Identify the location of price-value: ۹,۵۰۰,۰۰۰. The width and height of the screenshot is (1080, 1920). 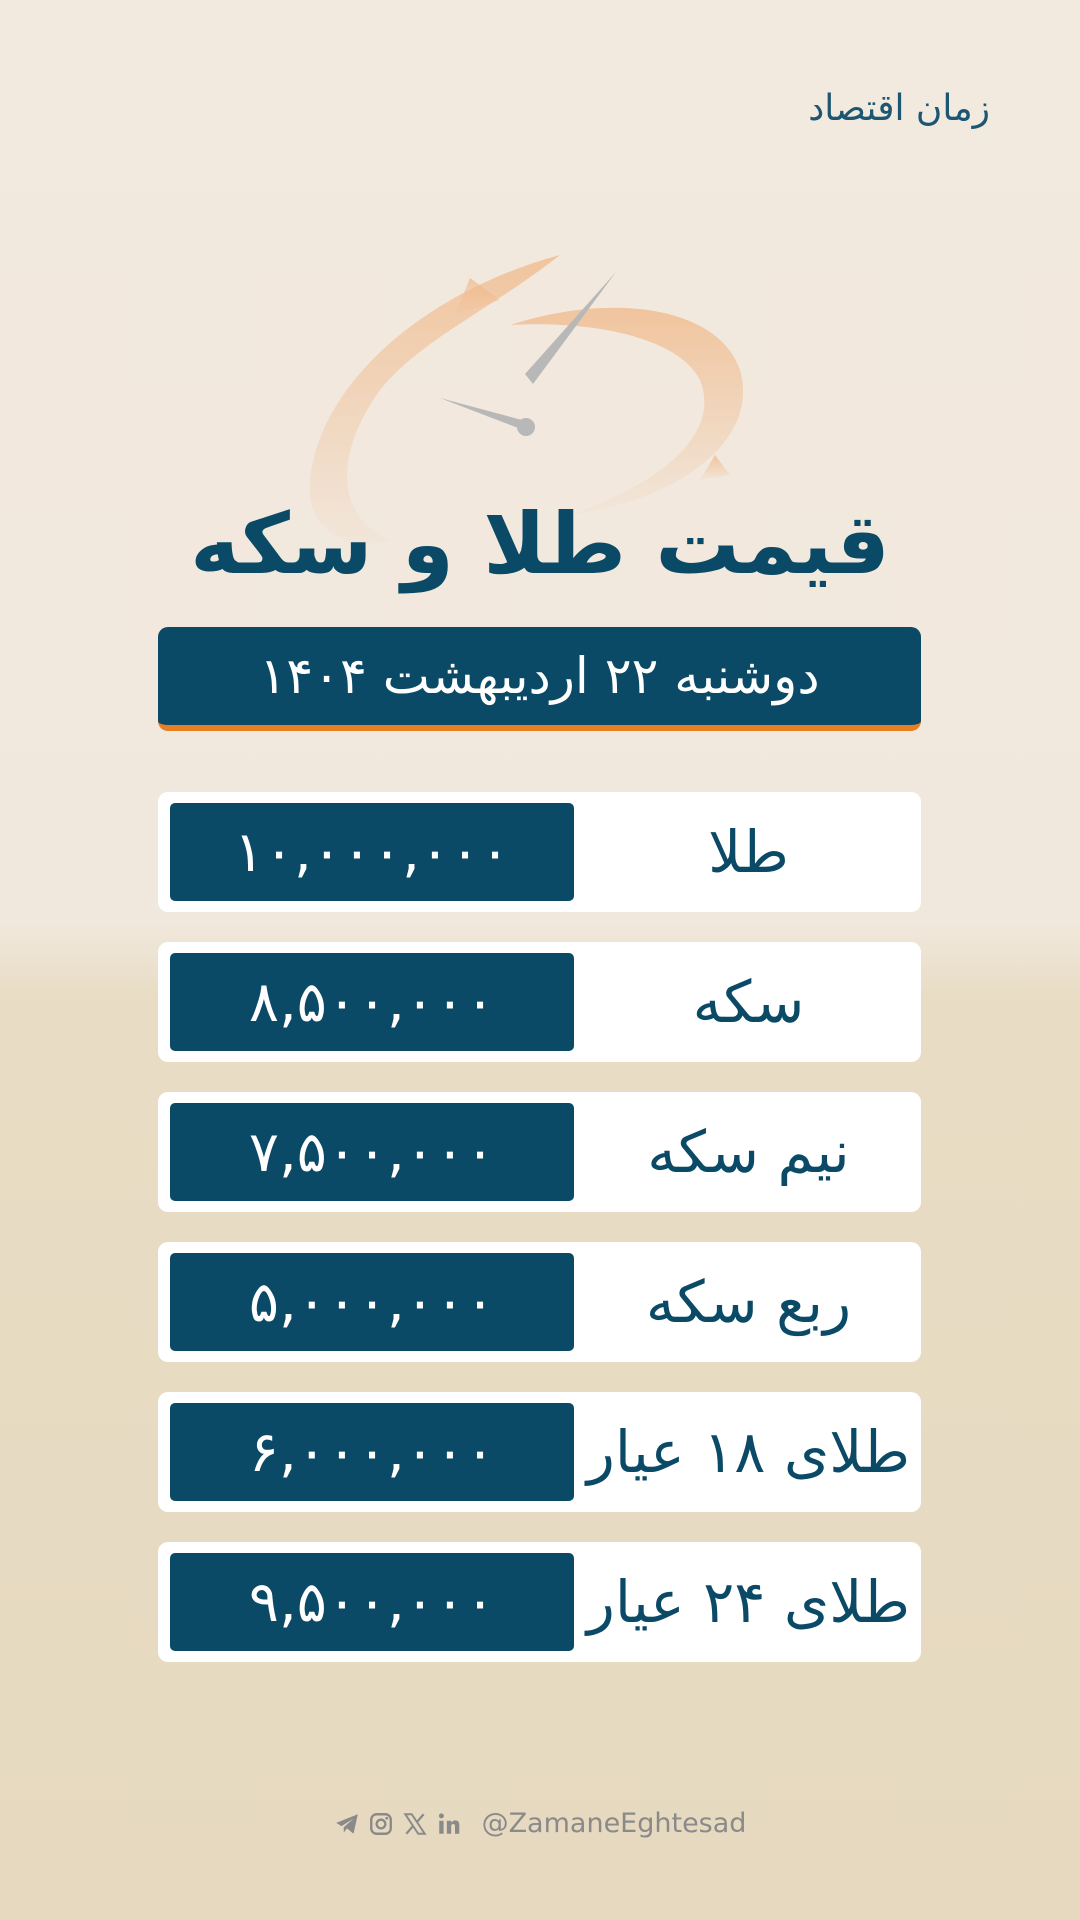
(372, 1602).